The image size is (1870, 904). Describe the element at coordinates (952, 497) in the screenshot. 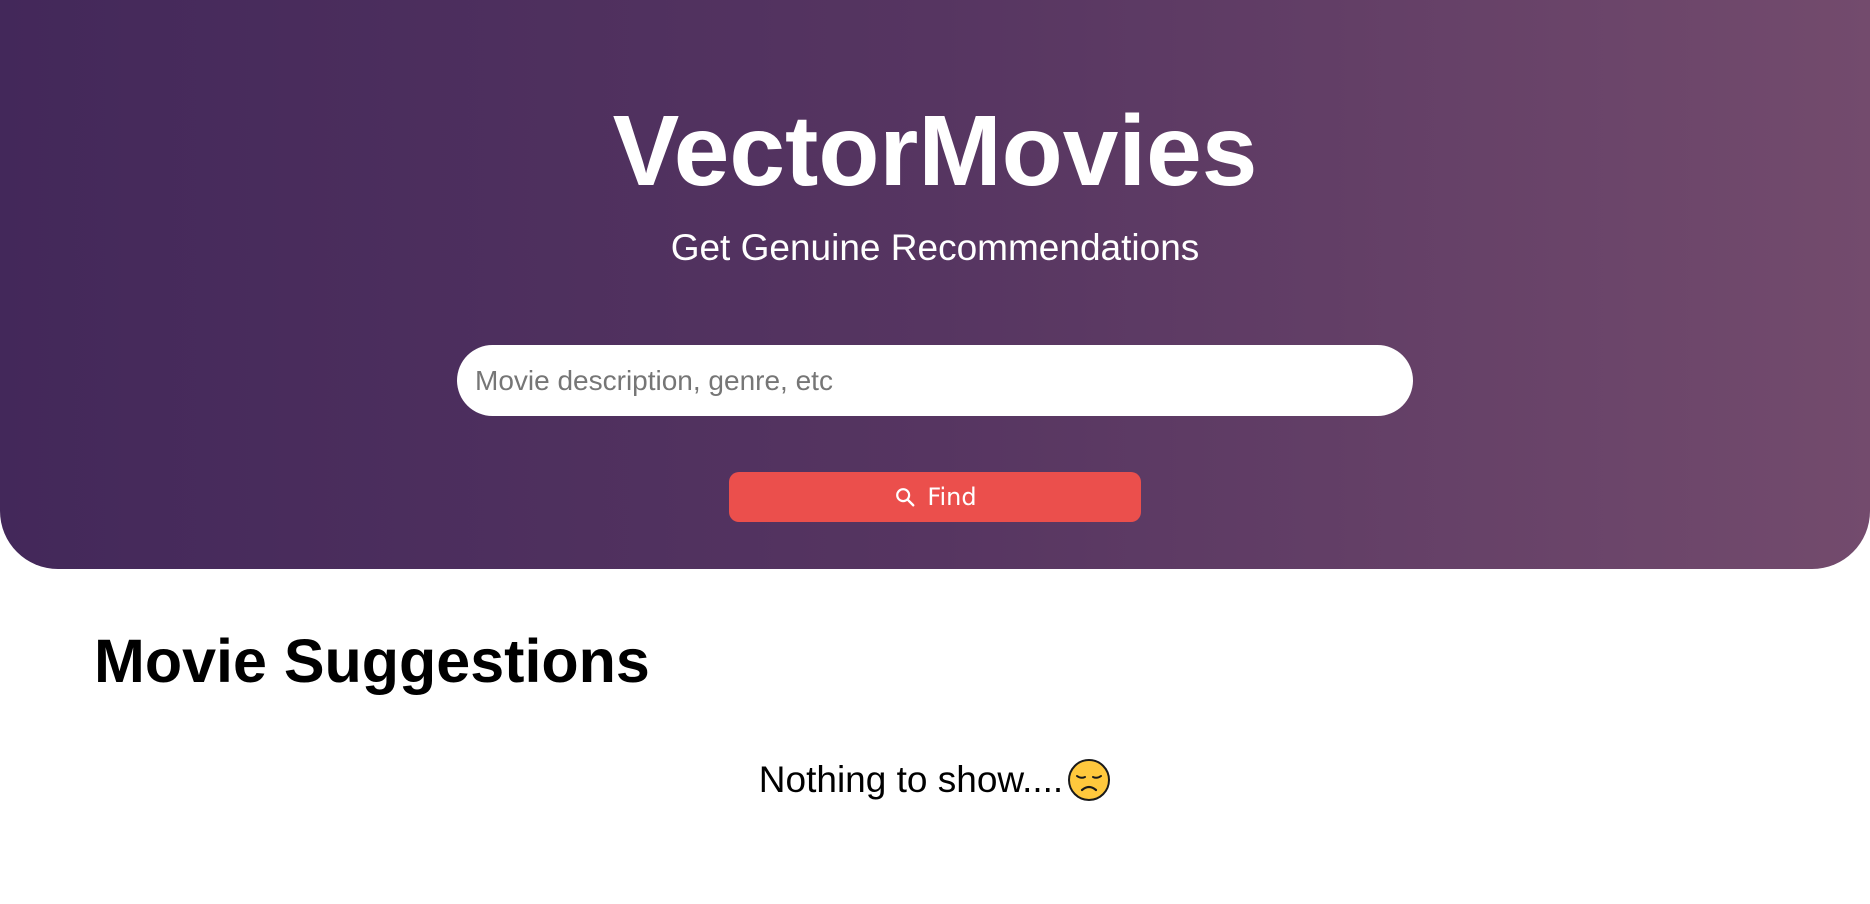

I see `find-button-label: Find` at that location.